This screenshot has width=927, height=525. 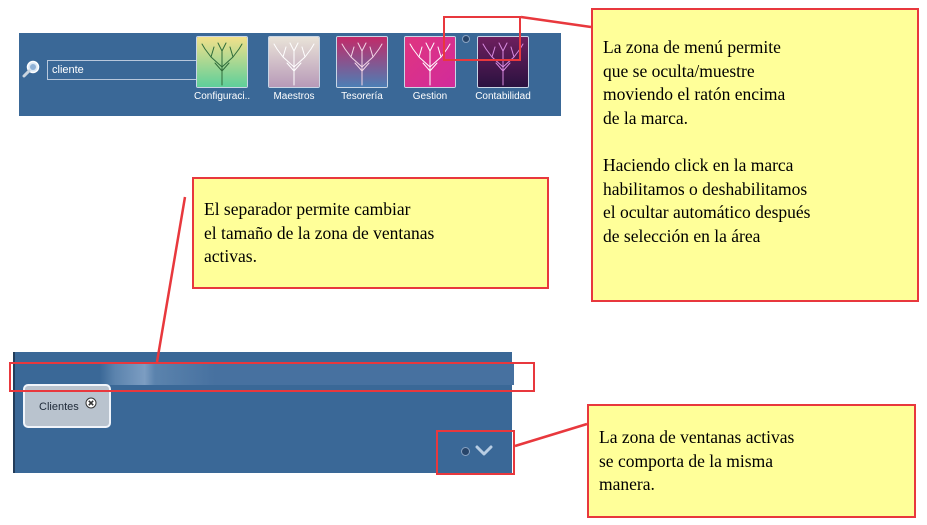 I want to click on callout-line: activas., so click(x=230, y=256).